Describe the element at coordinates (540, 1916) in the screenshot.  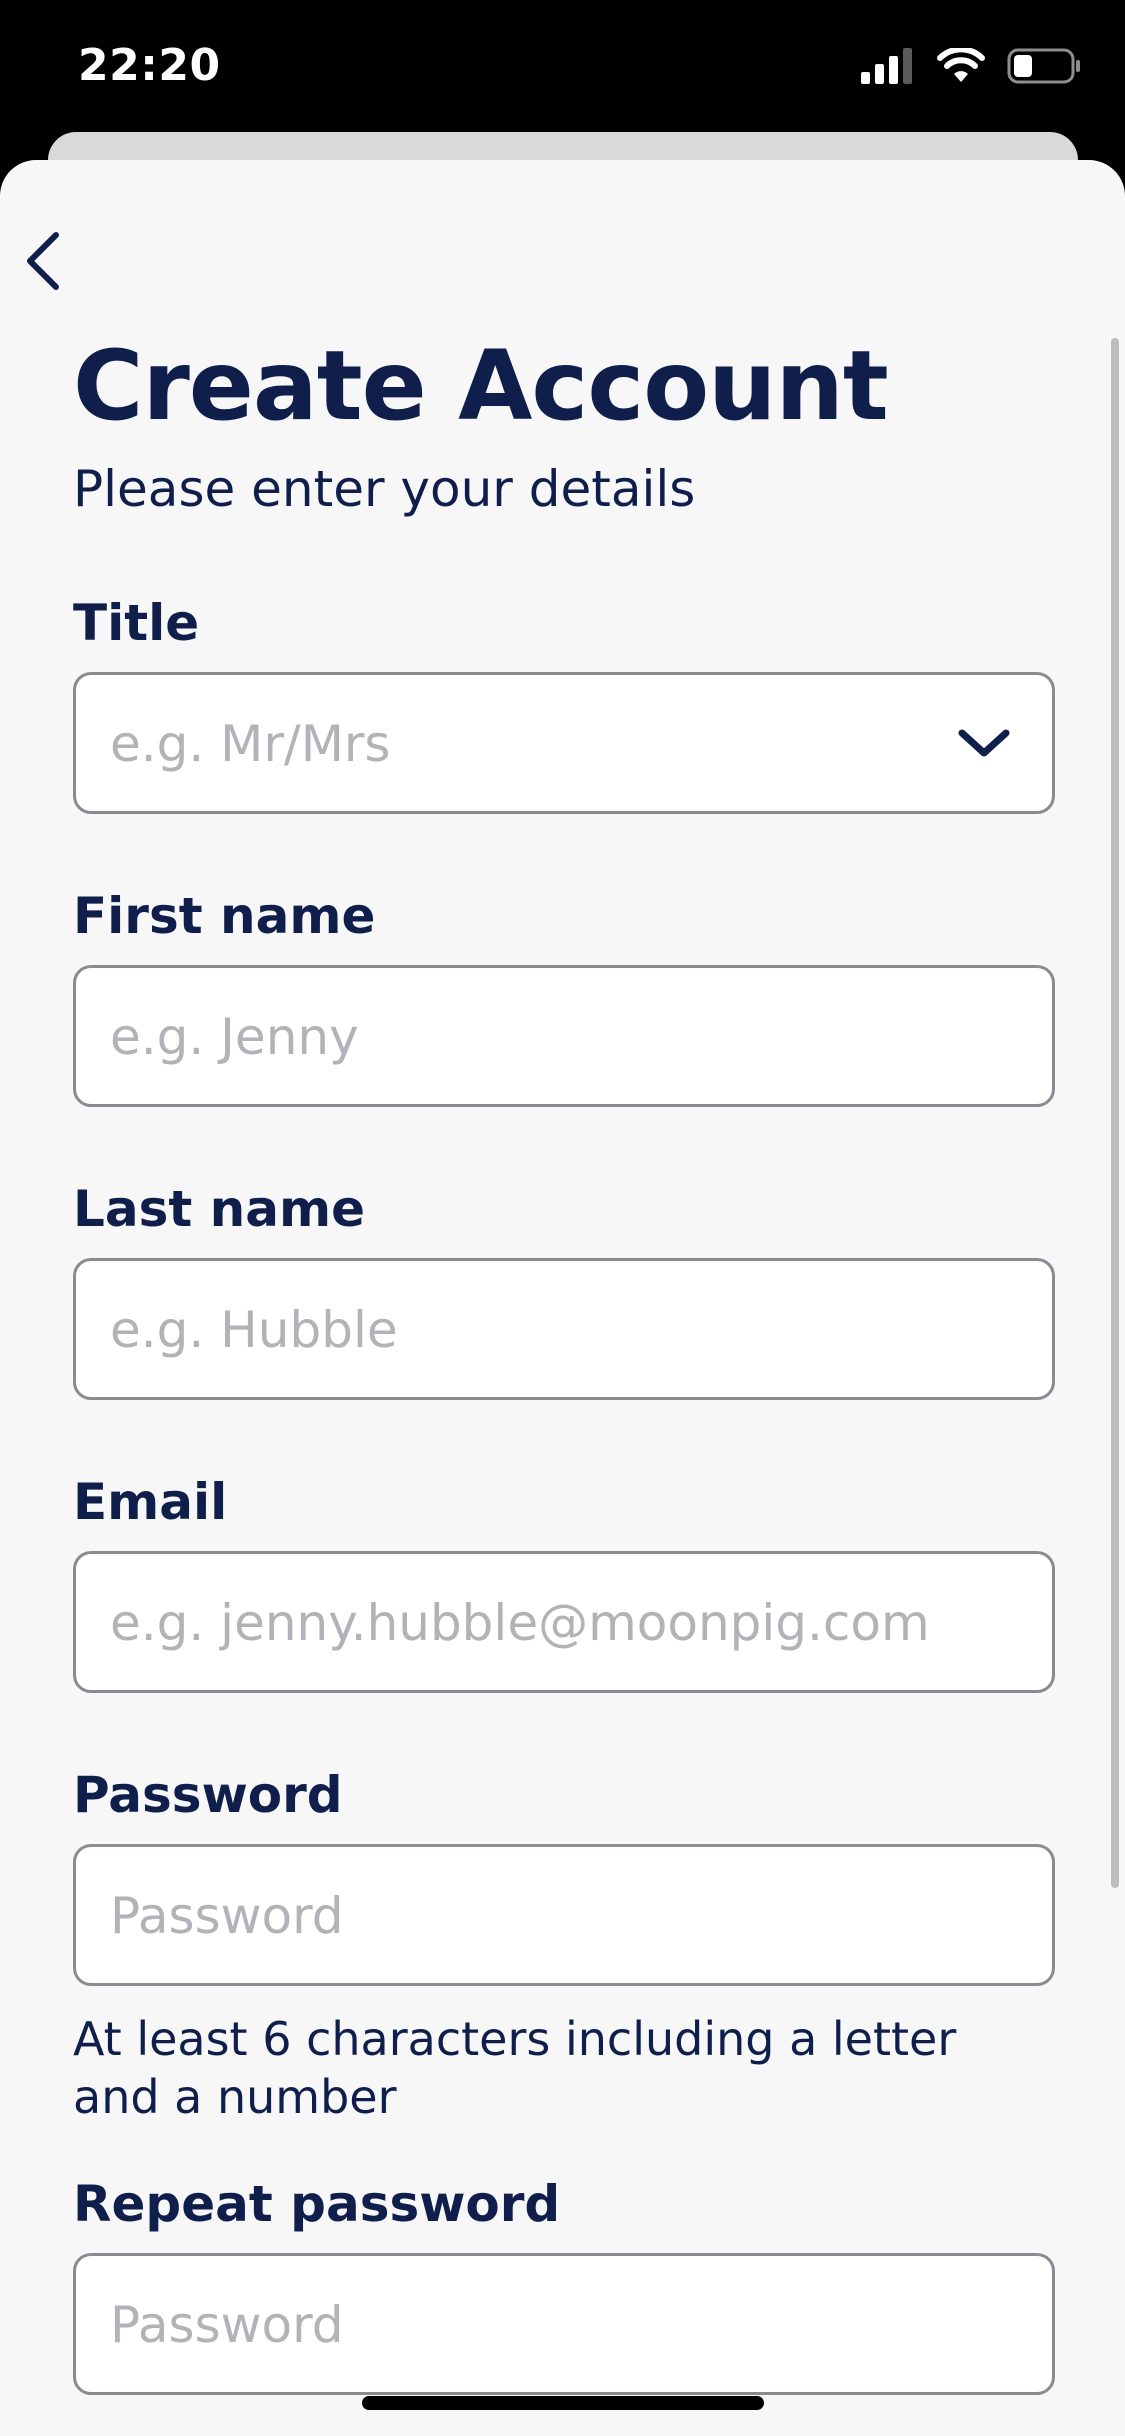
I see `password-input` at that location.